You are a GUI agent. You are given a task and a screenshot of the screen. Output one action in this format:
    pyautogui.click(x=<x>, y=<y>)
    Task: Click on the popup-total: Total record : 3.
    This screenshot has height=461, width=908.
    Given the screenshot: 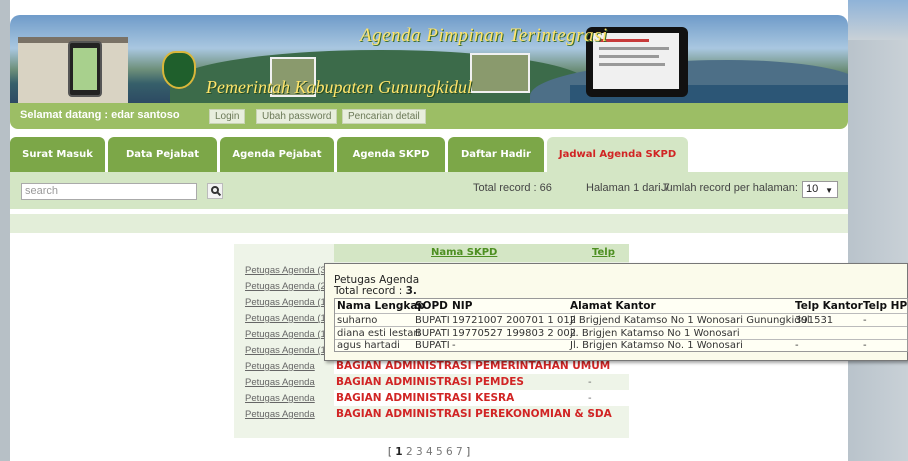 What is the action you would take?
    pyautogui.click(x=375, y=291)
    